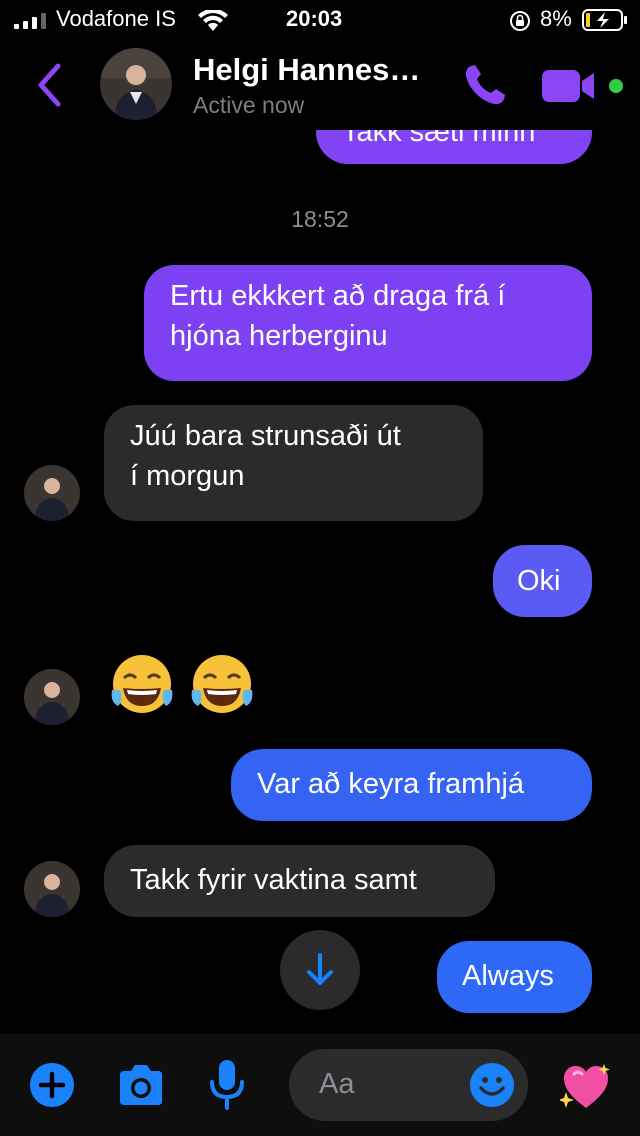 The height and width of the screenshot is (1136, 640). What do you see at coordinates (293, 463) in the screenshot?
I see `message-incoming: Júú bara strunsaði út í morgun` at bounding box center [293, 463].